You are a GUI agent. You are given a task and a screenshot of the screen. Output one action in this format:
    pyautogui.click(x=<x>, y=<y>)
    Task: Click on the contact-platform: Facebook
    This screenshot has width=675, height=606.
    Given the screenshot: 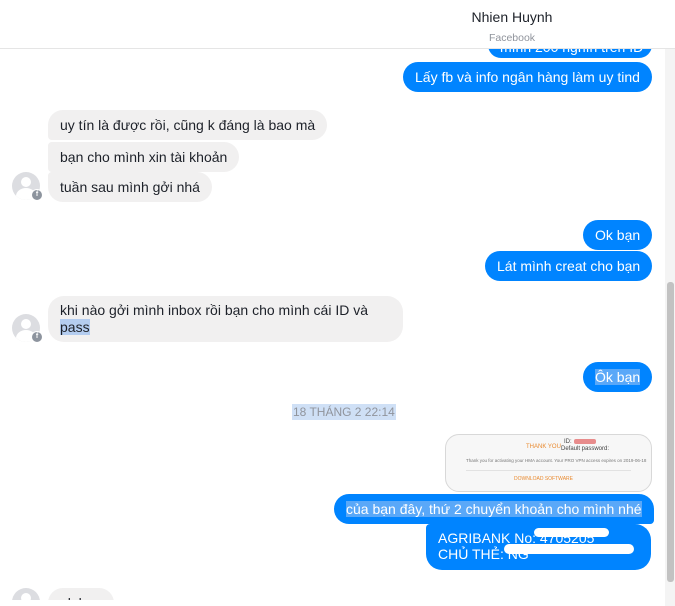 What is the action you would take?
    pyautogui.click(x=512, y=38)
    